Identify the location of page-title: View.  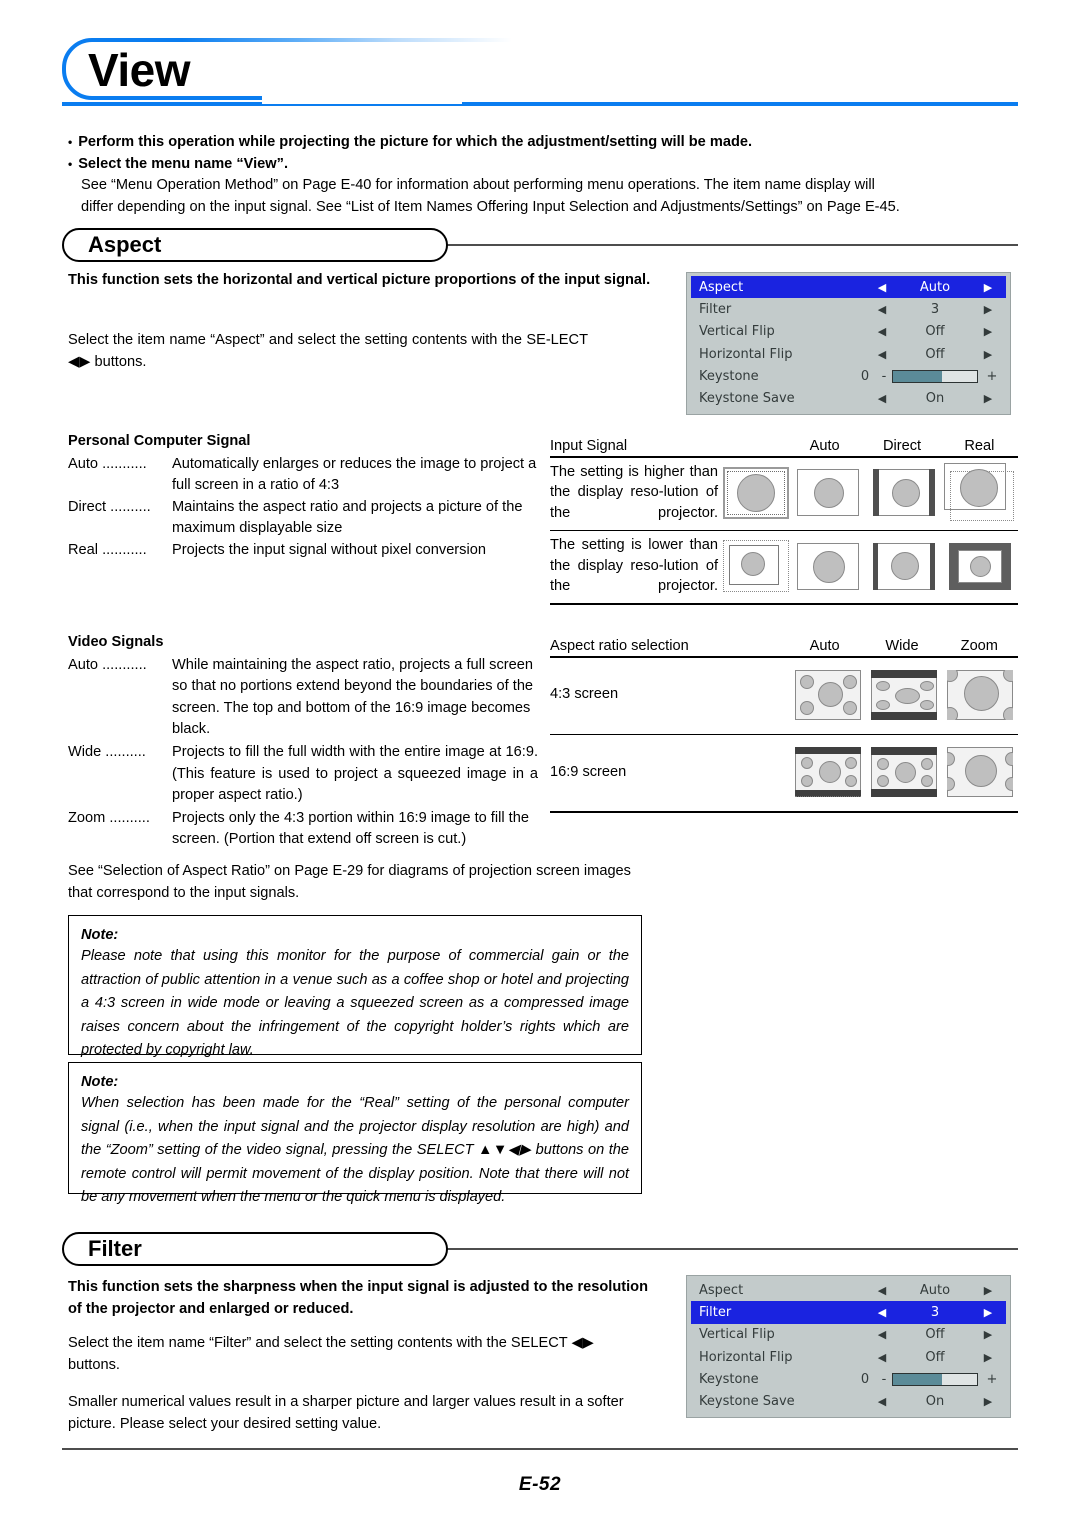
(139, 70).